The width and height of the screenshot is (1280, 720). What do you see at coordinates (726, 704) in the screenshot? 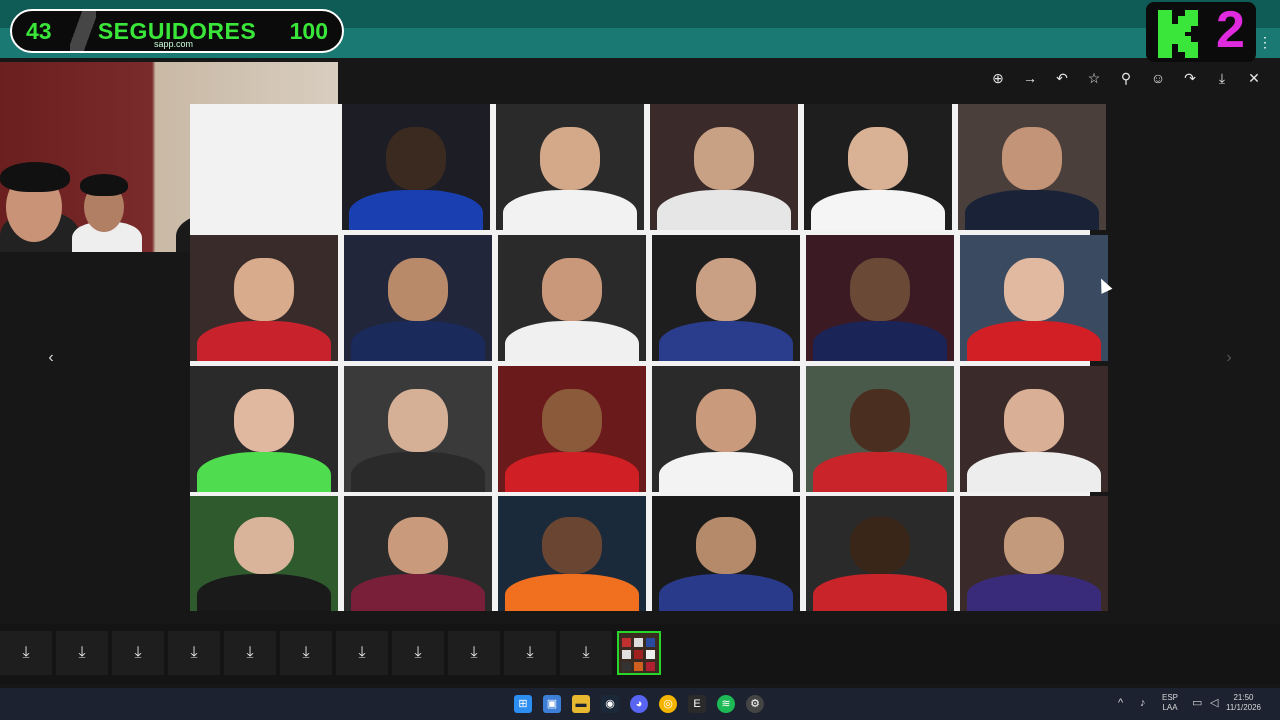
I see `spotify-icon: ≋` at bounding box center [726, 704].